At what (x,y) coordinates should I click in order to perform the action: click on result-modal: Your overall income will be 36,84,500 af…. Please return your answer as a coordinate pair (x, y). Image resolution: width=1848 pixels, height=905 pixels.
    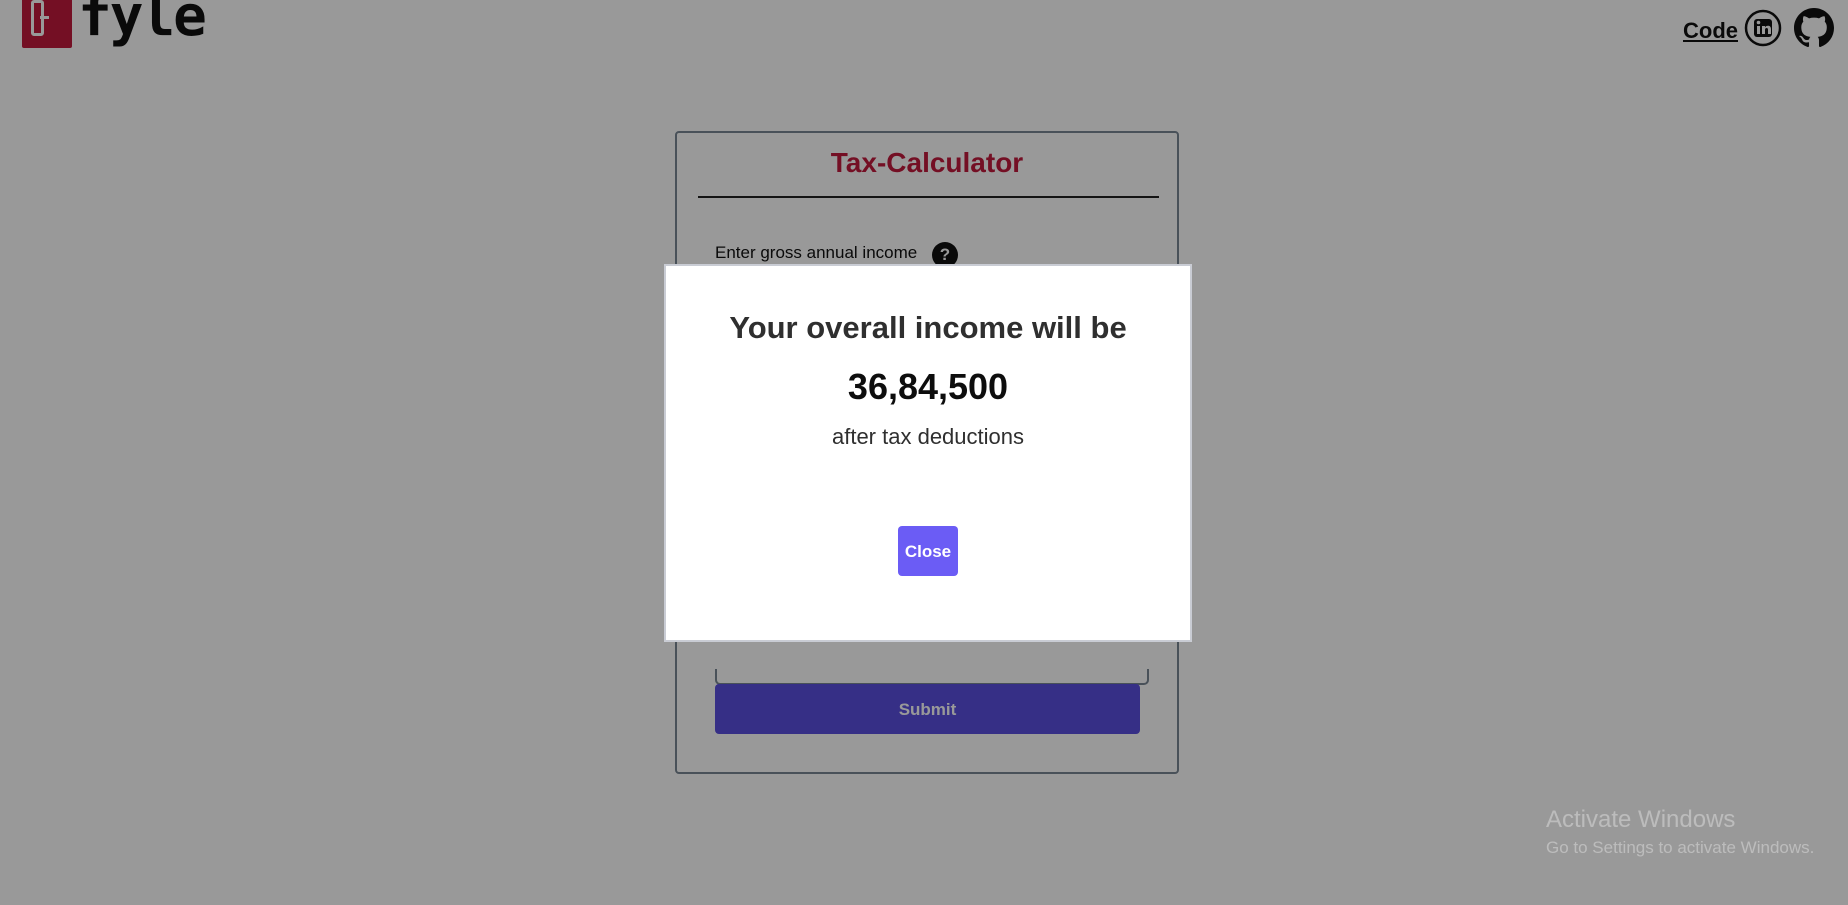
    Looking at the image, I should click on (928, 453).